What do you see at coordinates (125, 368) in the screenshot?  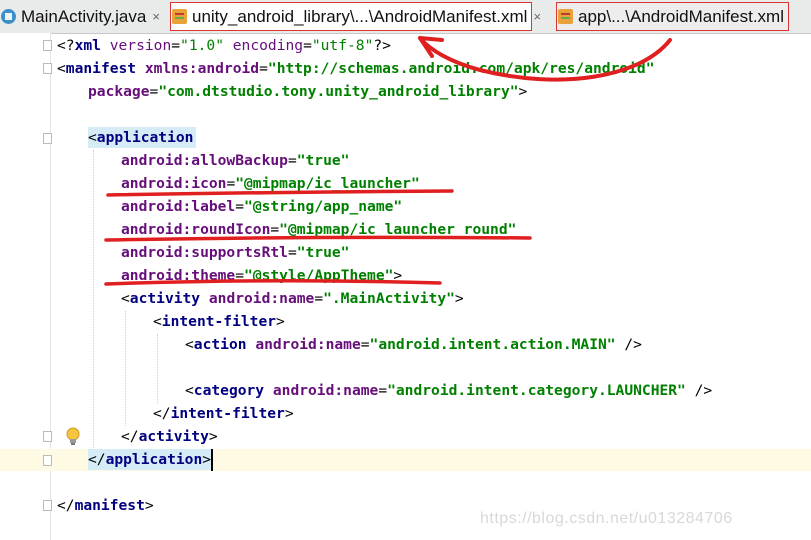 I see `indent-guide` at bounding box center [125, 368].